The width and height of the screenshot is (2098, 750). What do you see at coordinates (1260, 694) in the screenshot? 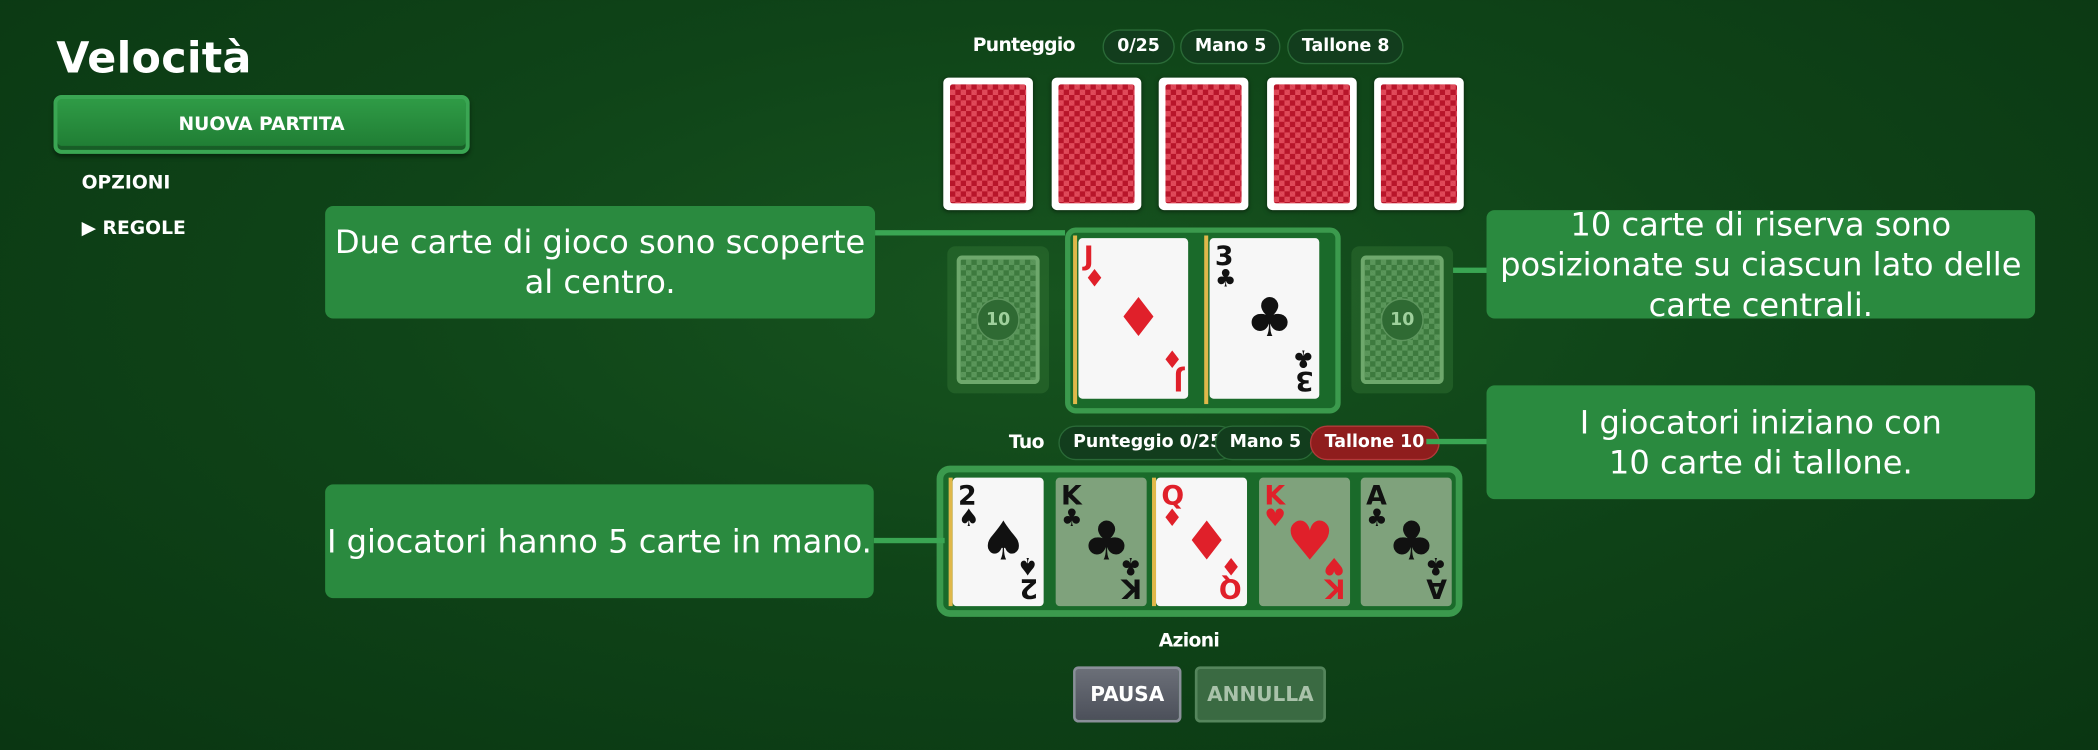
I see `undo-button: ANNULLA` at bounding box center [1260, 694].